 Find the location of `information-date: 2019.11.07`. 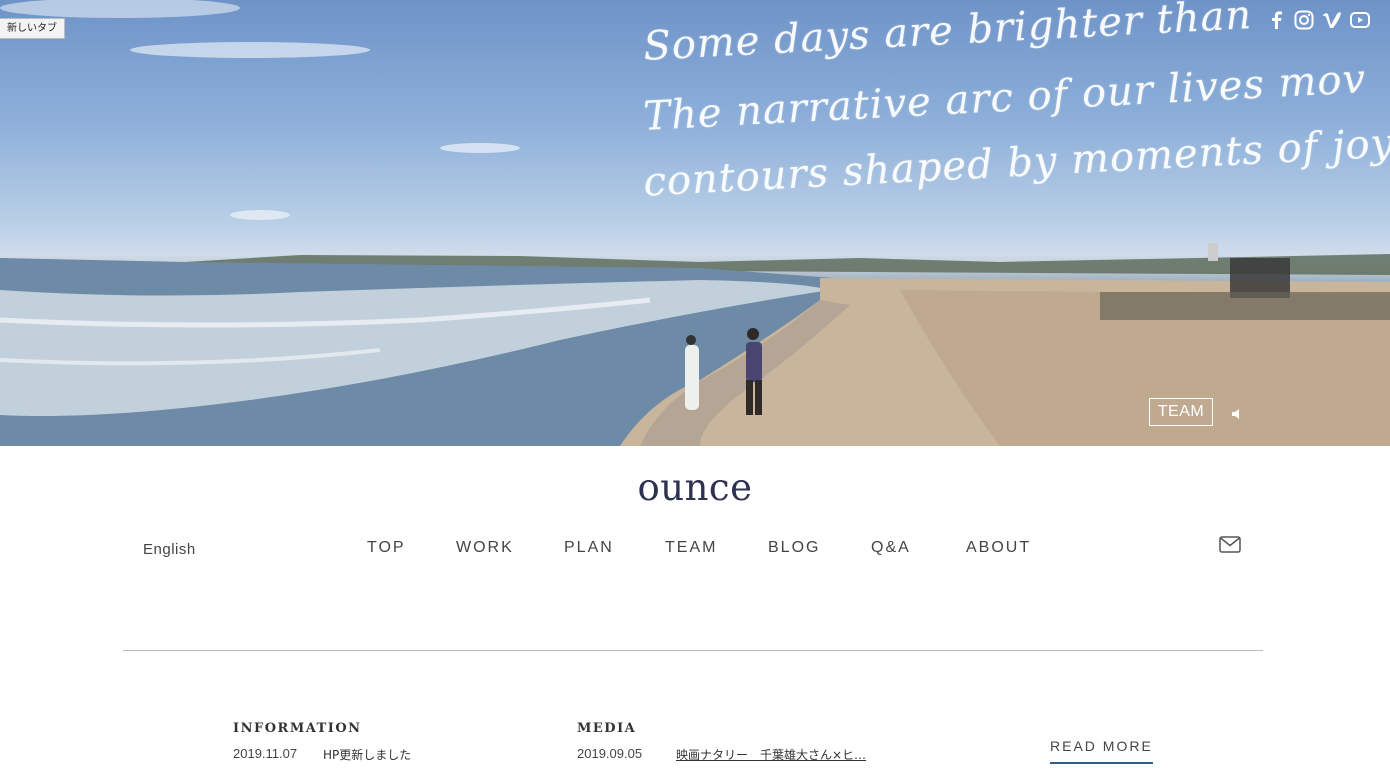

information-date: 2019.11.07 is located at coordinates (265, 753).